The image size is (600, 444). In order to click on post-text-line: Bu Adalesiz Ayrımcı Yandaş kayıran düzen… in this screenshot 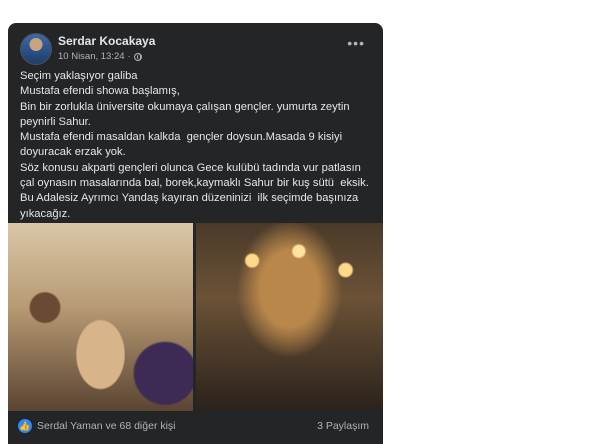, I will do `click(191, 206)`.